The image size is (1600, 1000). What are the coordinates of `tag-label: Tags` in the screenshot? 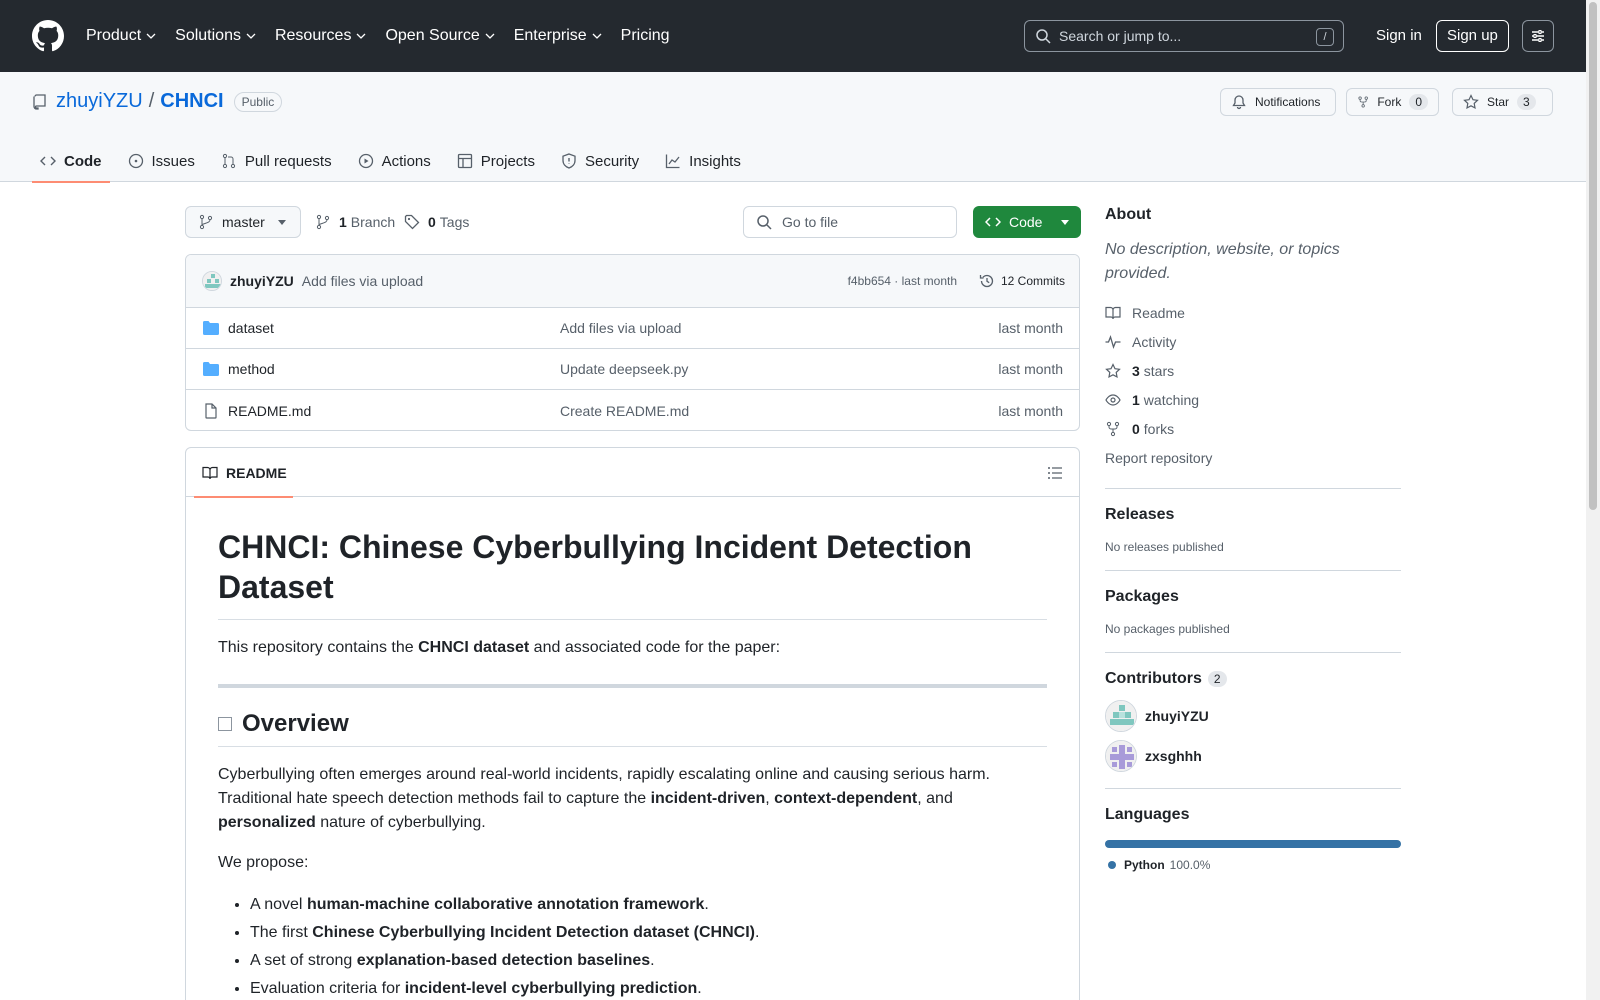 It's located at (454, 222).